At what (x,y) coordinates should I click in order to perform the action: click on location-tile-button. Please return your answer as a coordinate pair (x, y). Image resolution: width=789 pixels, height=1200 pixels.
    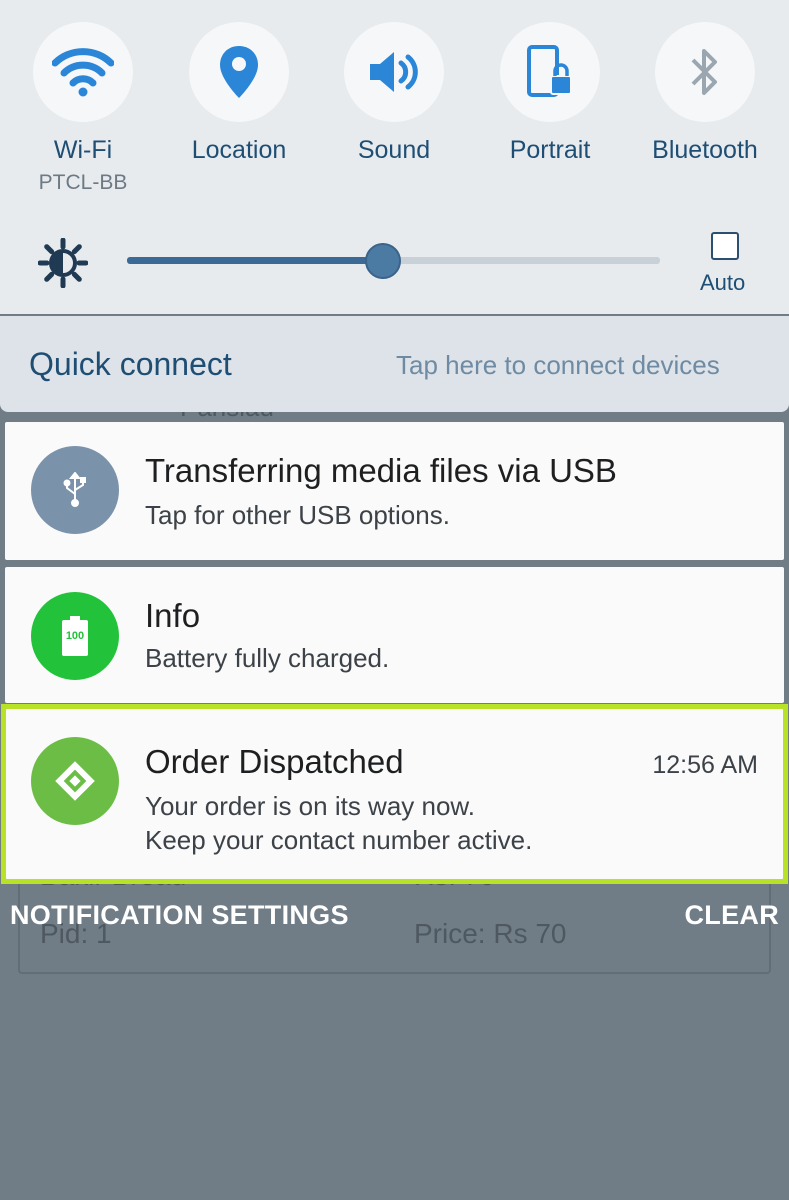
    Looking at the image, I should click on (239, 72).